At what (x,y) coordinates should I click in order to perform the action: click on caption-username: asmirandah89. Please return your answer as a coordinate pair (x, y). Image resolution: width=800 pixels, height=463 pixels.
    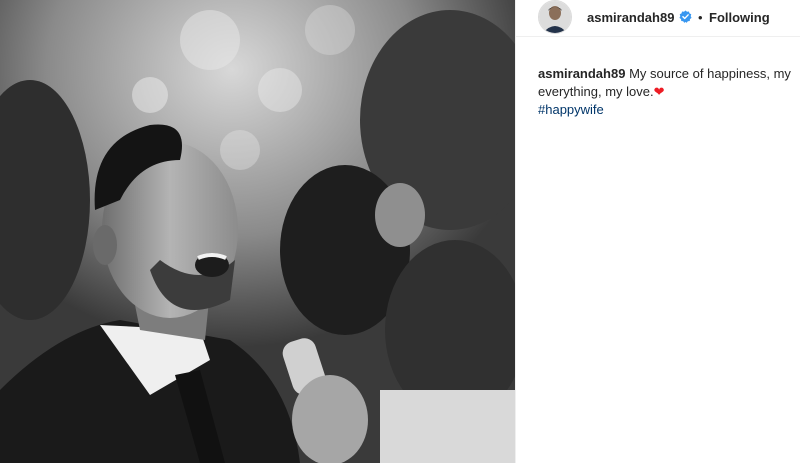
    Looking at the image, I should click on (581, 73).